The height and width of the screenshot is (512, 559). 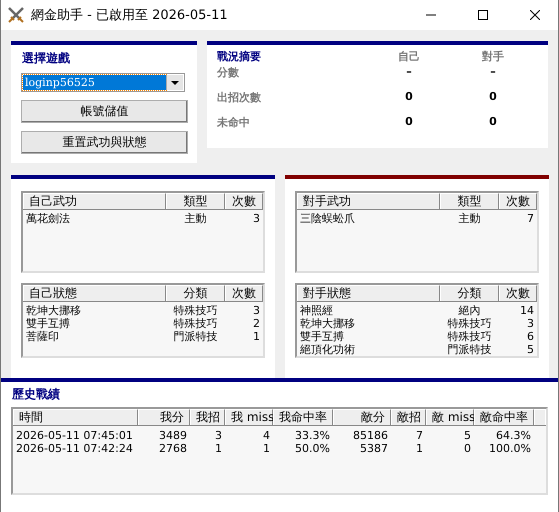 I want to click on row-label: 分數, so click(x=228, y=73).